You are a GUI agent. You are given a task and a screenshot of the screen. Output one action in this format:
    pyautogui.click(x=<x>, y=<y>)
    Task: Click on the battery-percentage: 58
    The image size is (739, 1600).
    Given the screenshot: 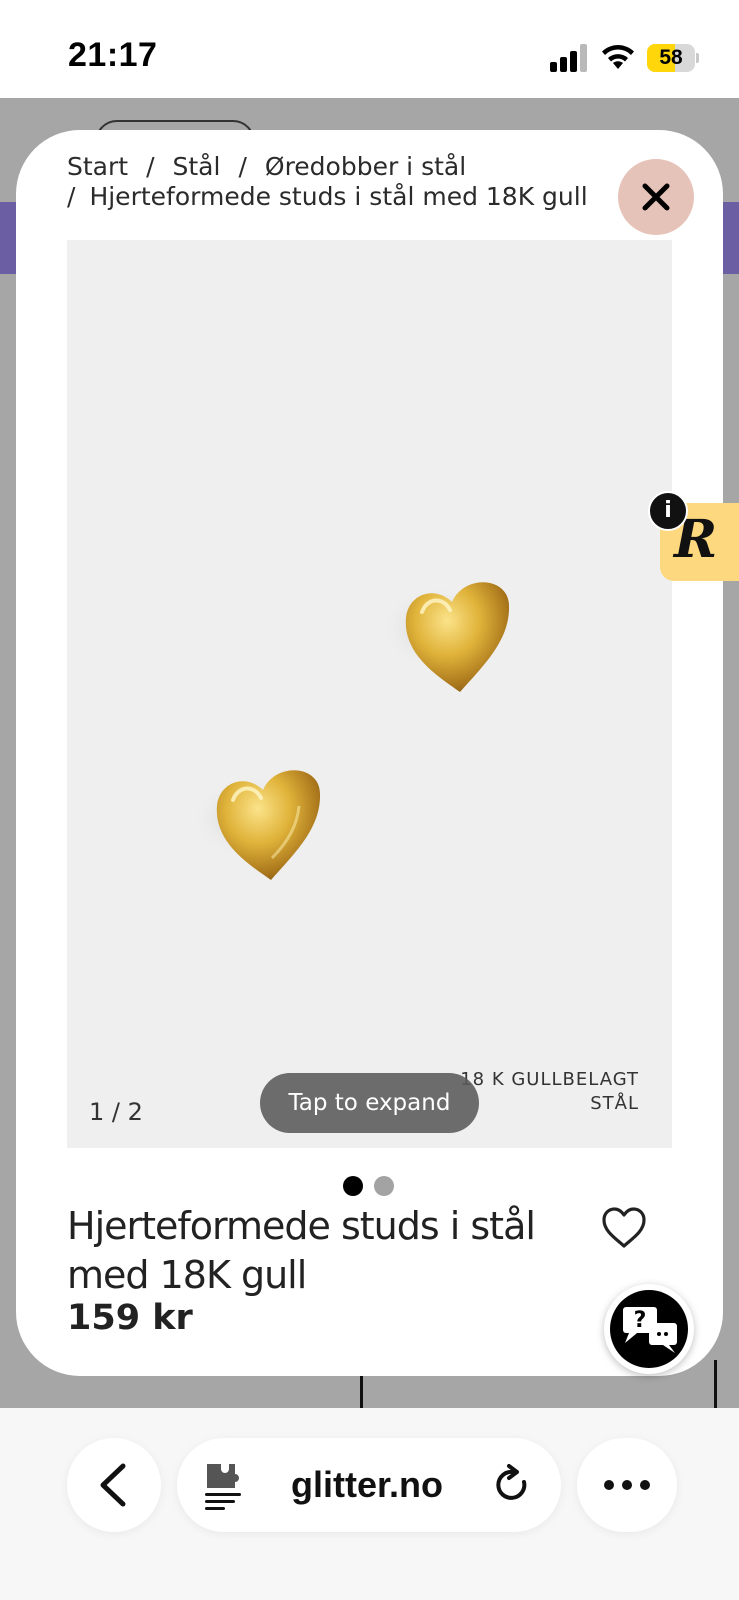 What is the action you would take?
    pyautogui.click(x=671, y=57)
    